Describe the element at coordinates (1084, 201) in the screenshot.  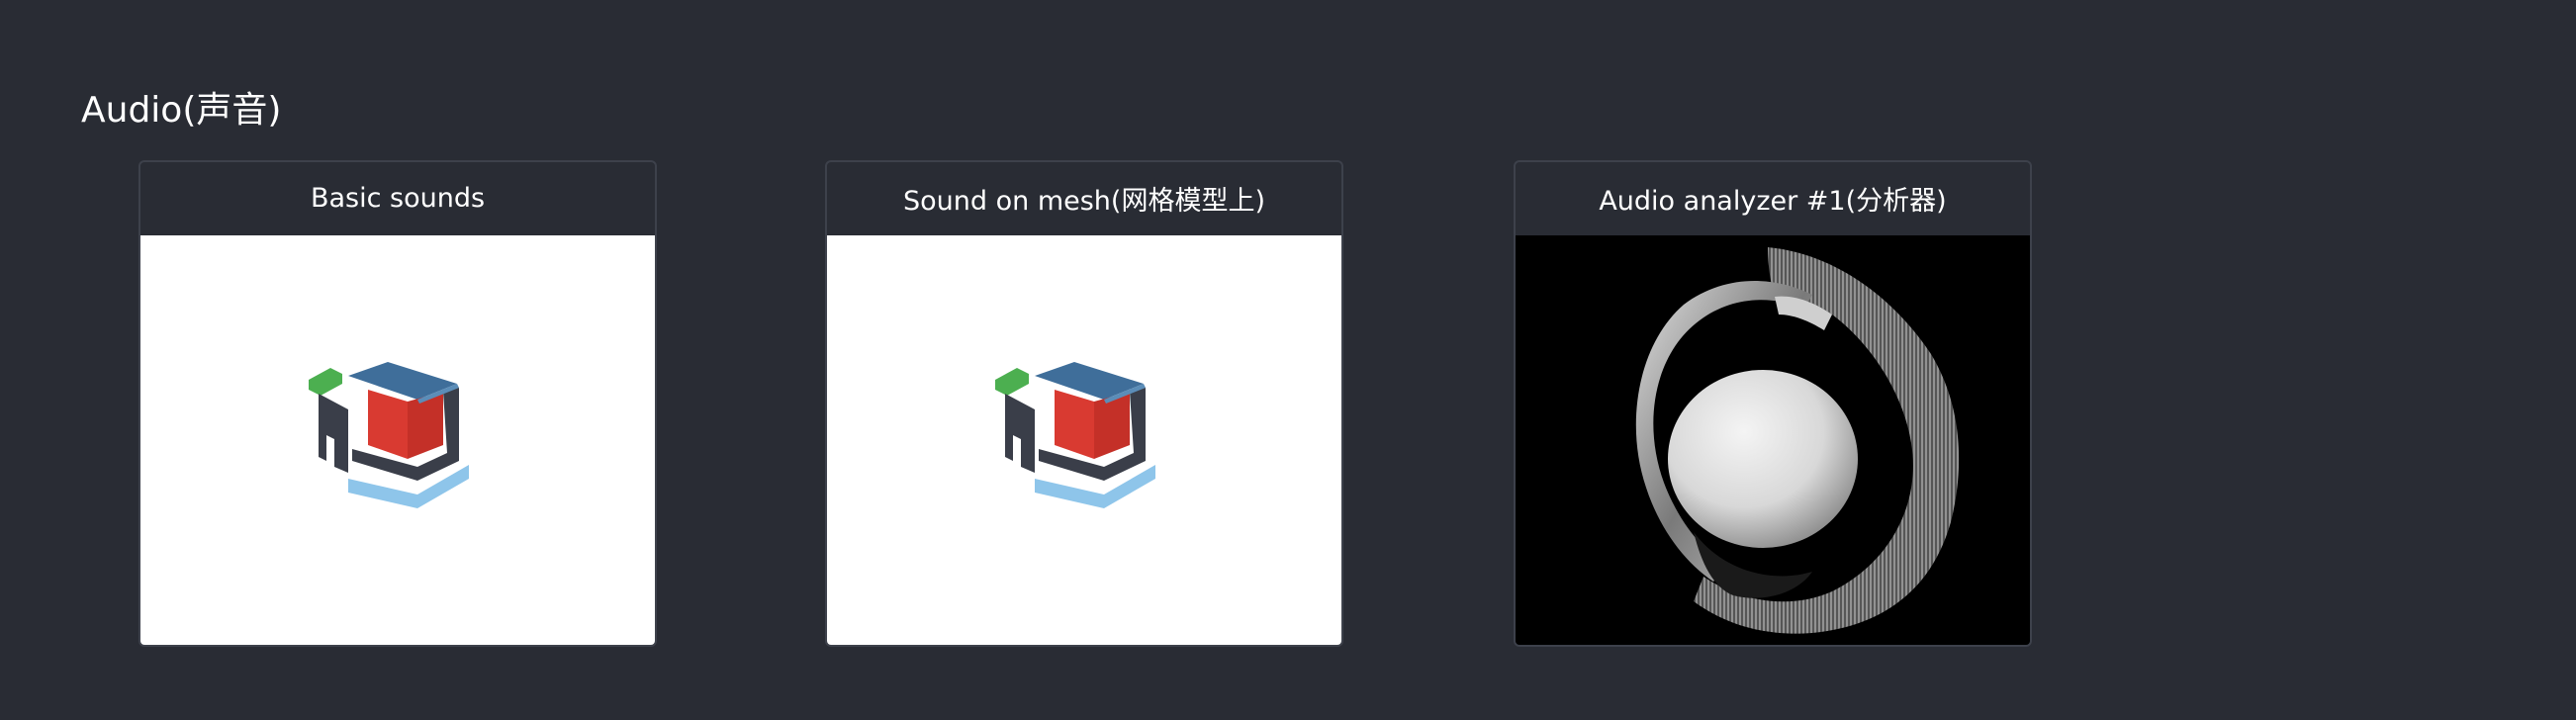
I see `card-title: Sound on mesh(网格模型上)` at that location.